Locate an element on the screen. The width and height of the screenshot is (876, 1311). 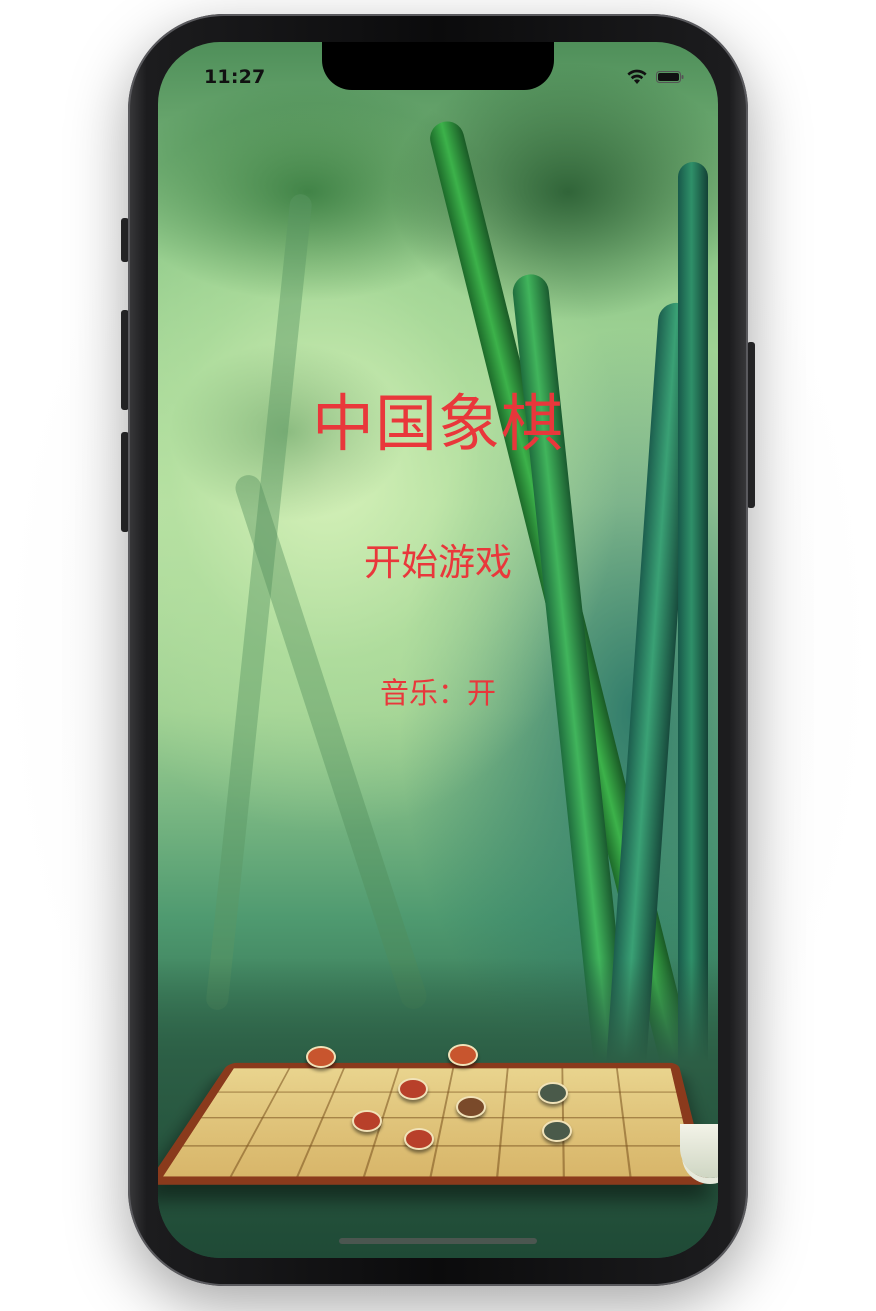
xiangqi-board-illustration is located at coordinates (434, 1123).